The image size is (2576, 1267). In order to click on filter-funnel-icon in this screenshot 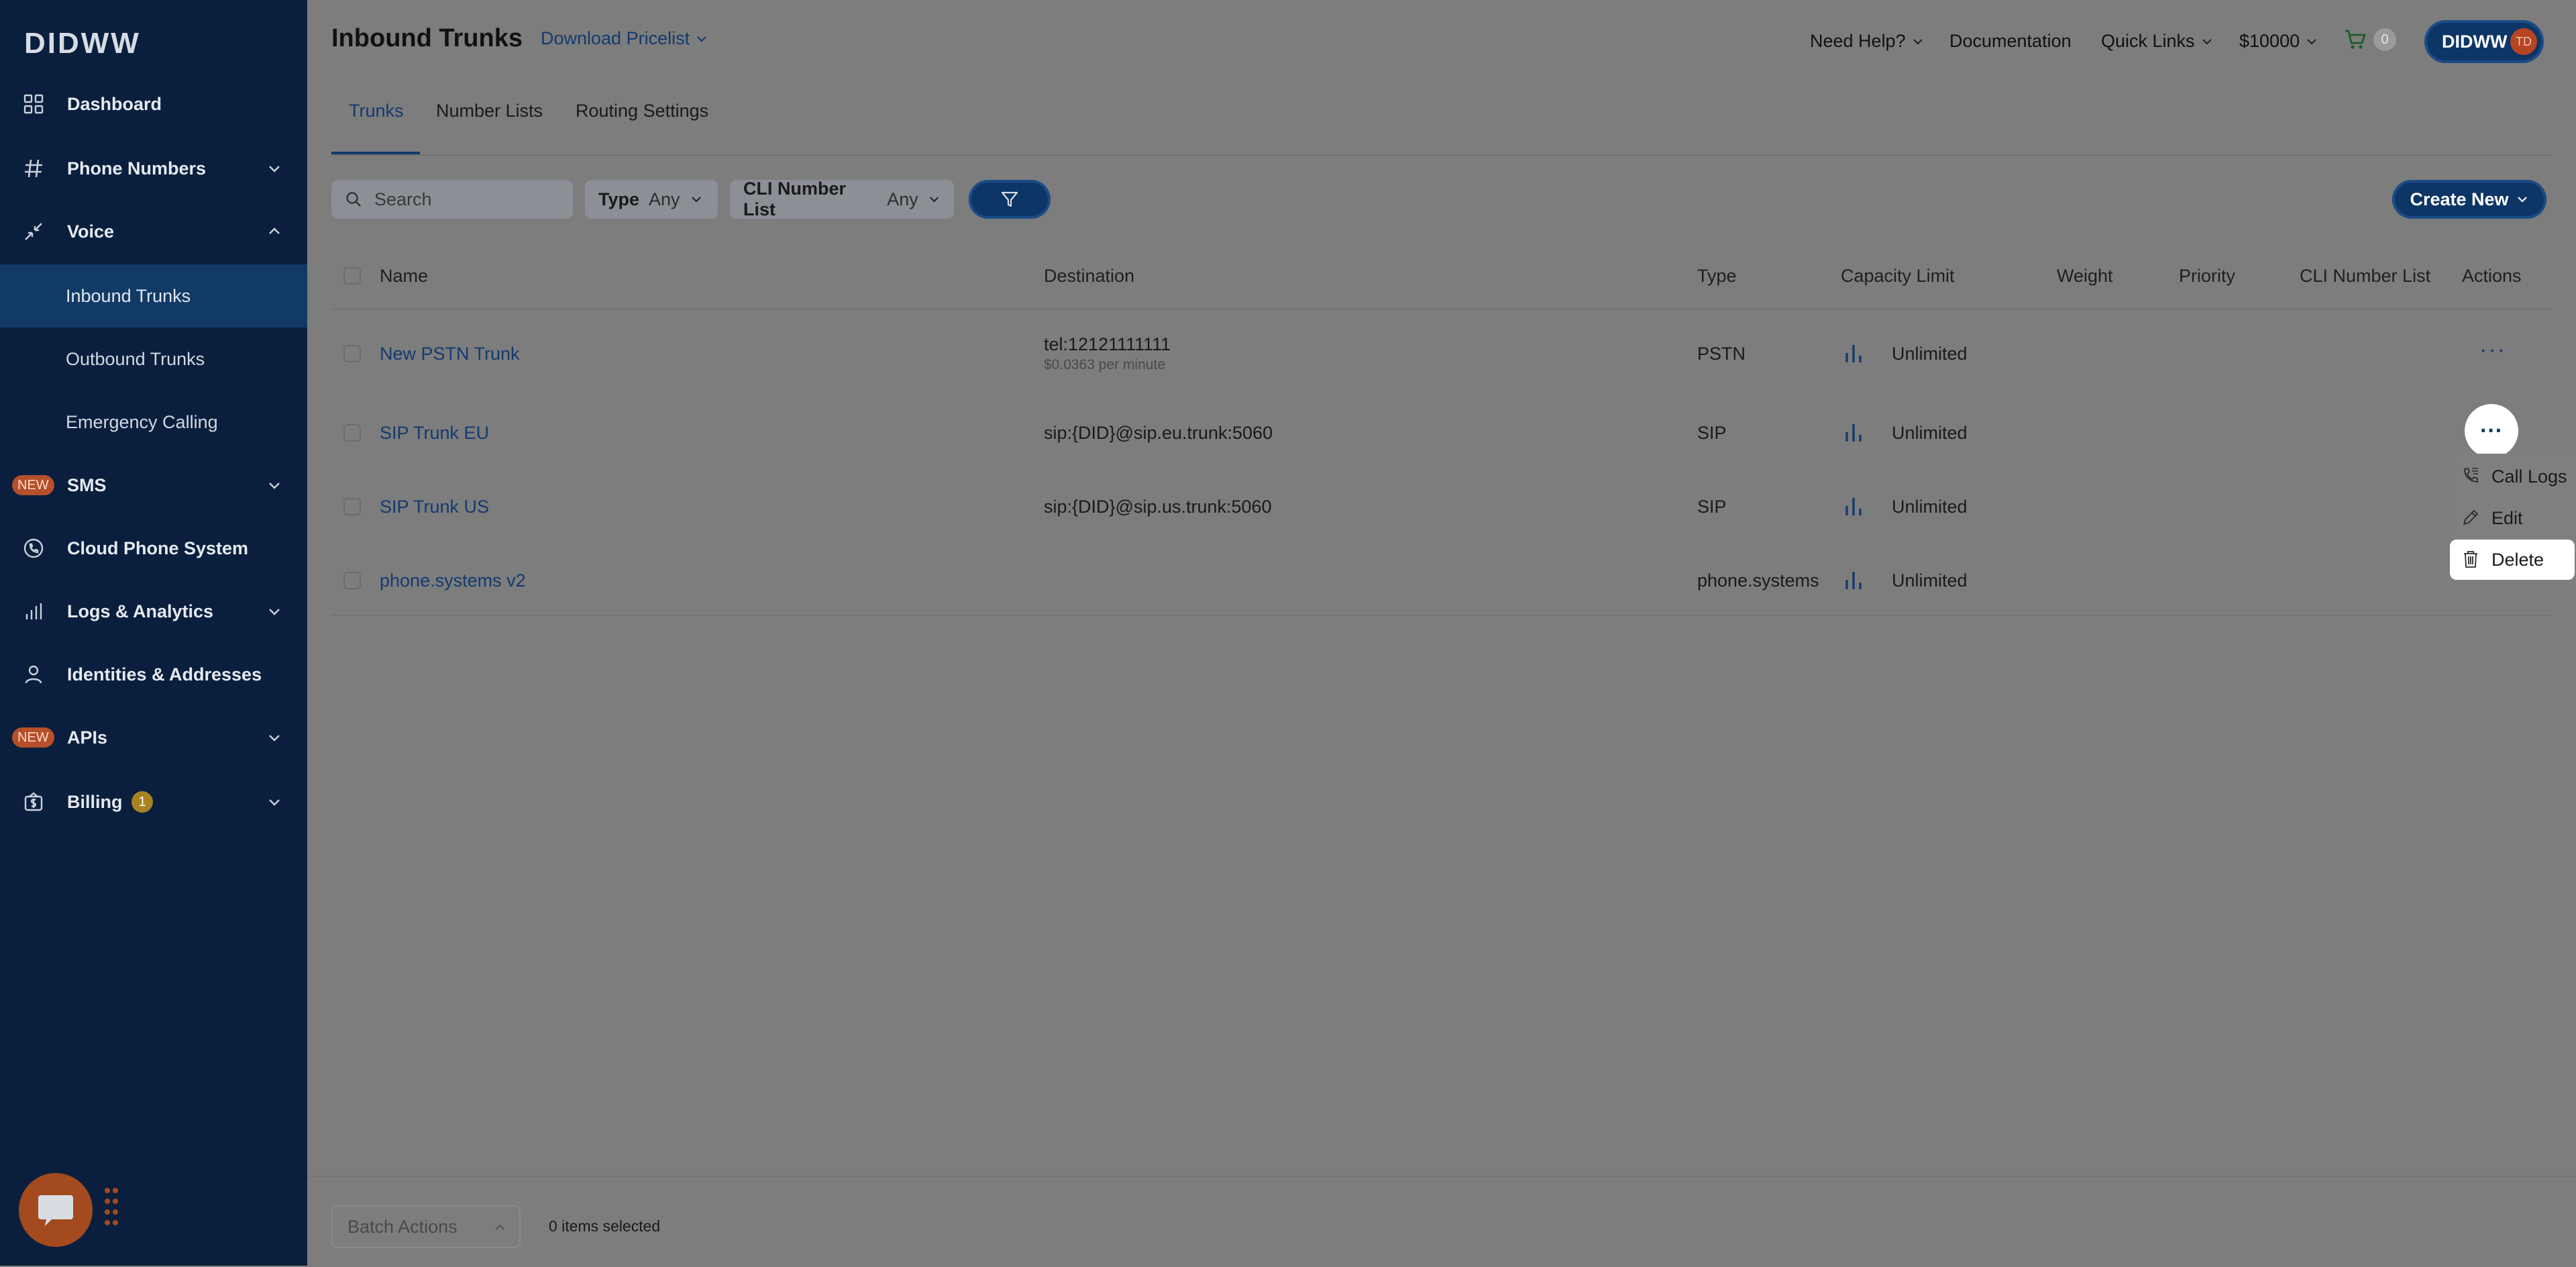, I will do `click(1009, 199)`.